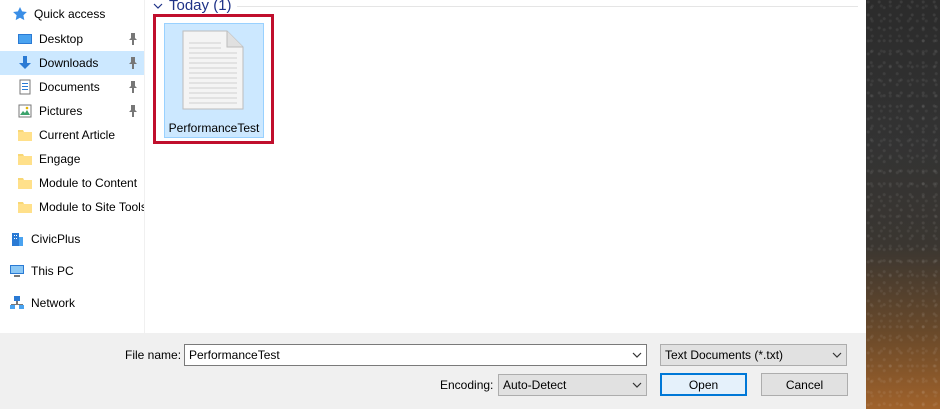 The image size is (940, 409). I want to click on nav-item-current-article: Current Article, so click(72, 135).